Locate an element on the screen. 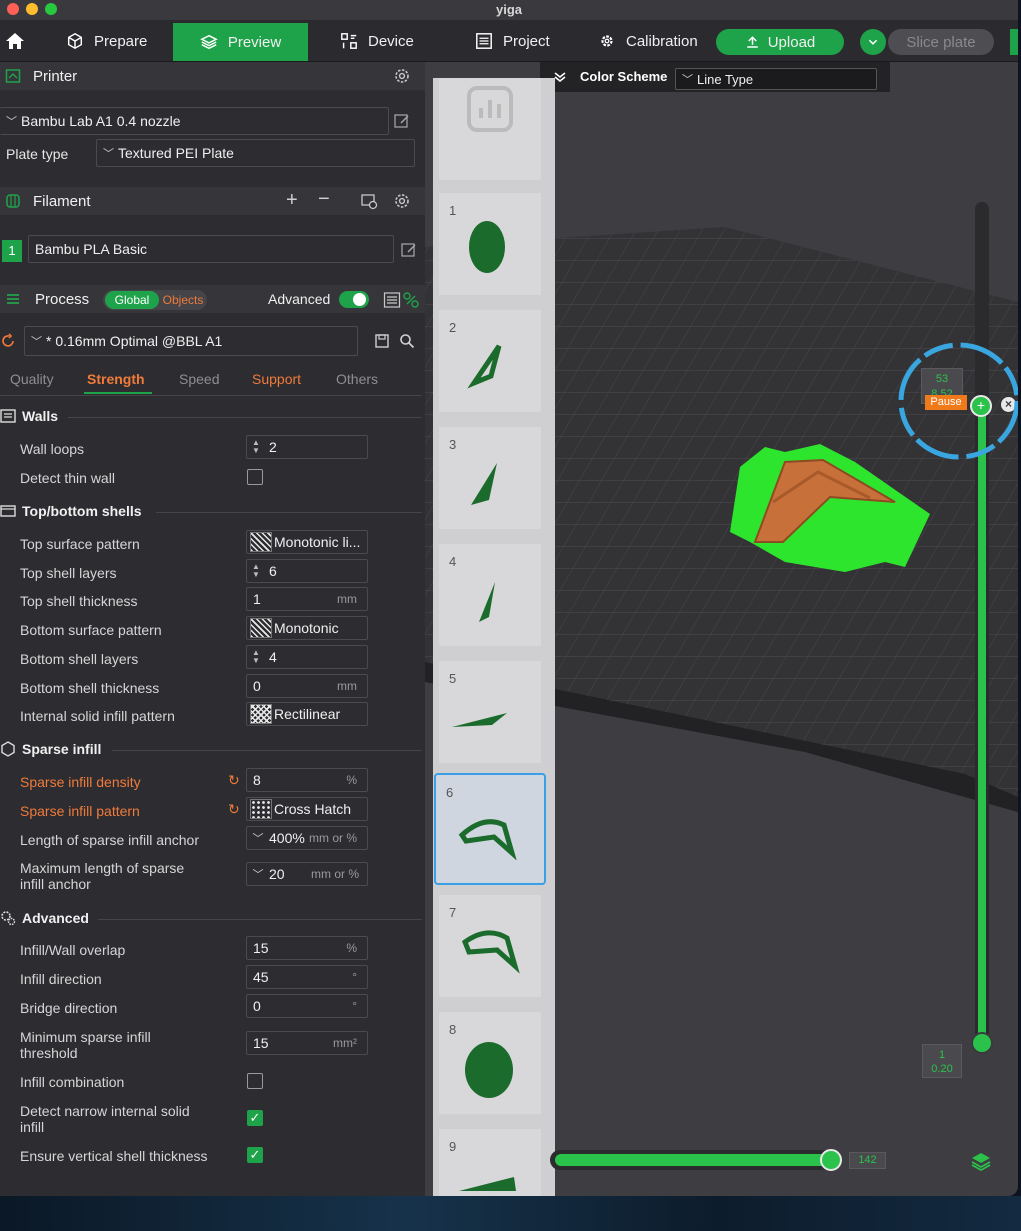 This screenshot has height=1231, width=1021. save-preset-icon is located at coordinates (382, 341).